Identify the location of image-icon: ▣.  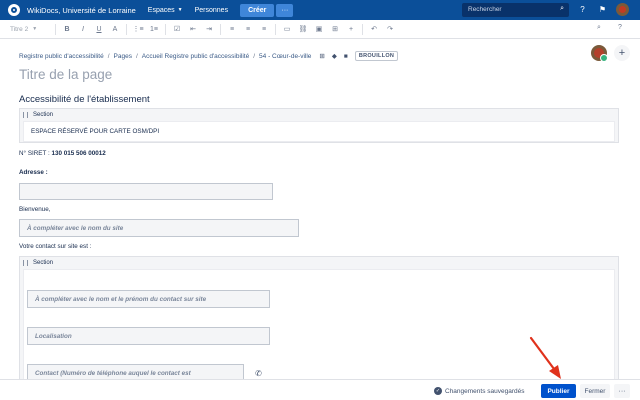
(319, 29).